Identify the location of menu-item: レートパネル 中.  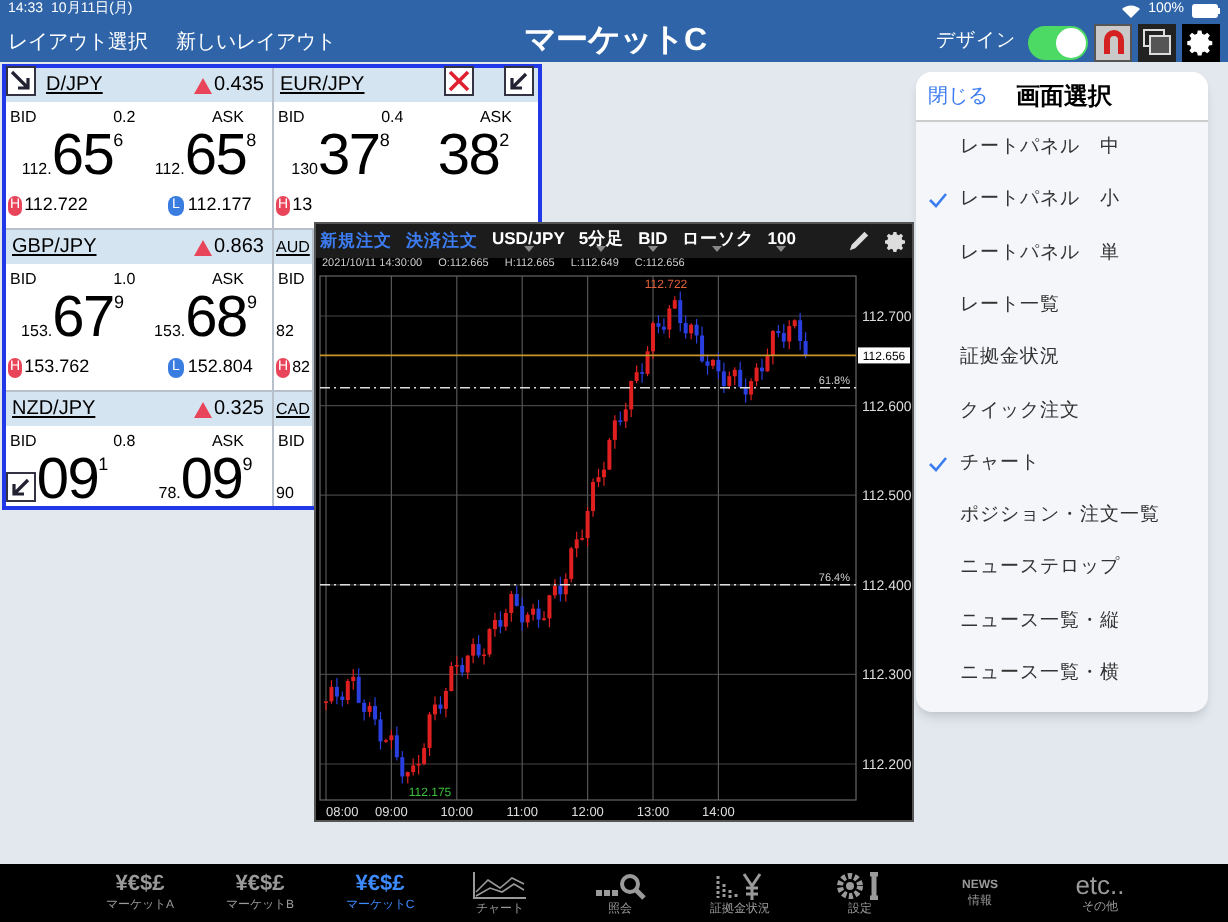
(1062, 148).